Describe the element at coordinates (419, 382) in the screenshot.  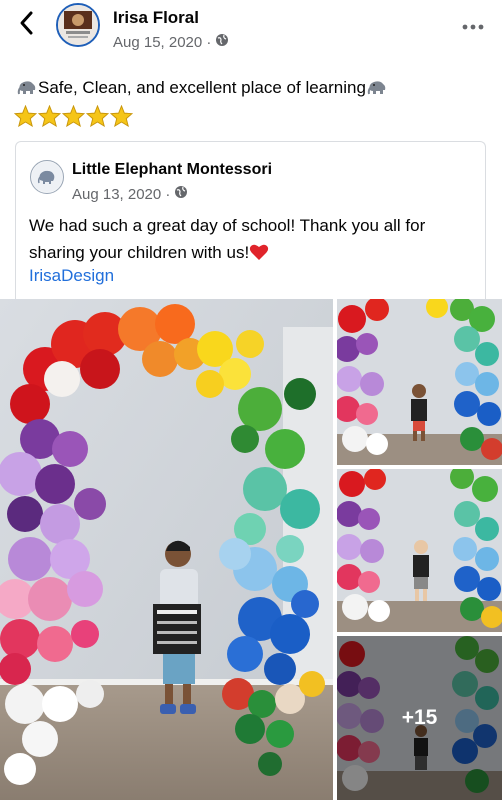
I see `photo-top-right` at that location.